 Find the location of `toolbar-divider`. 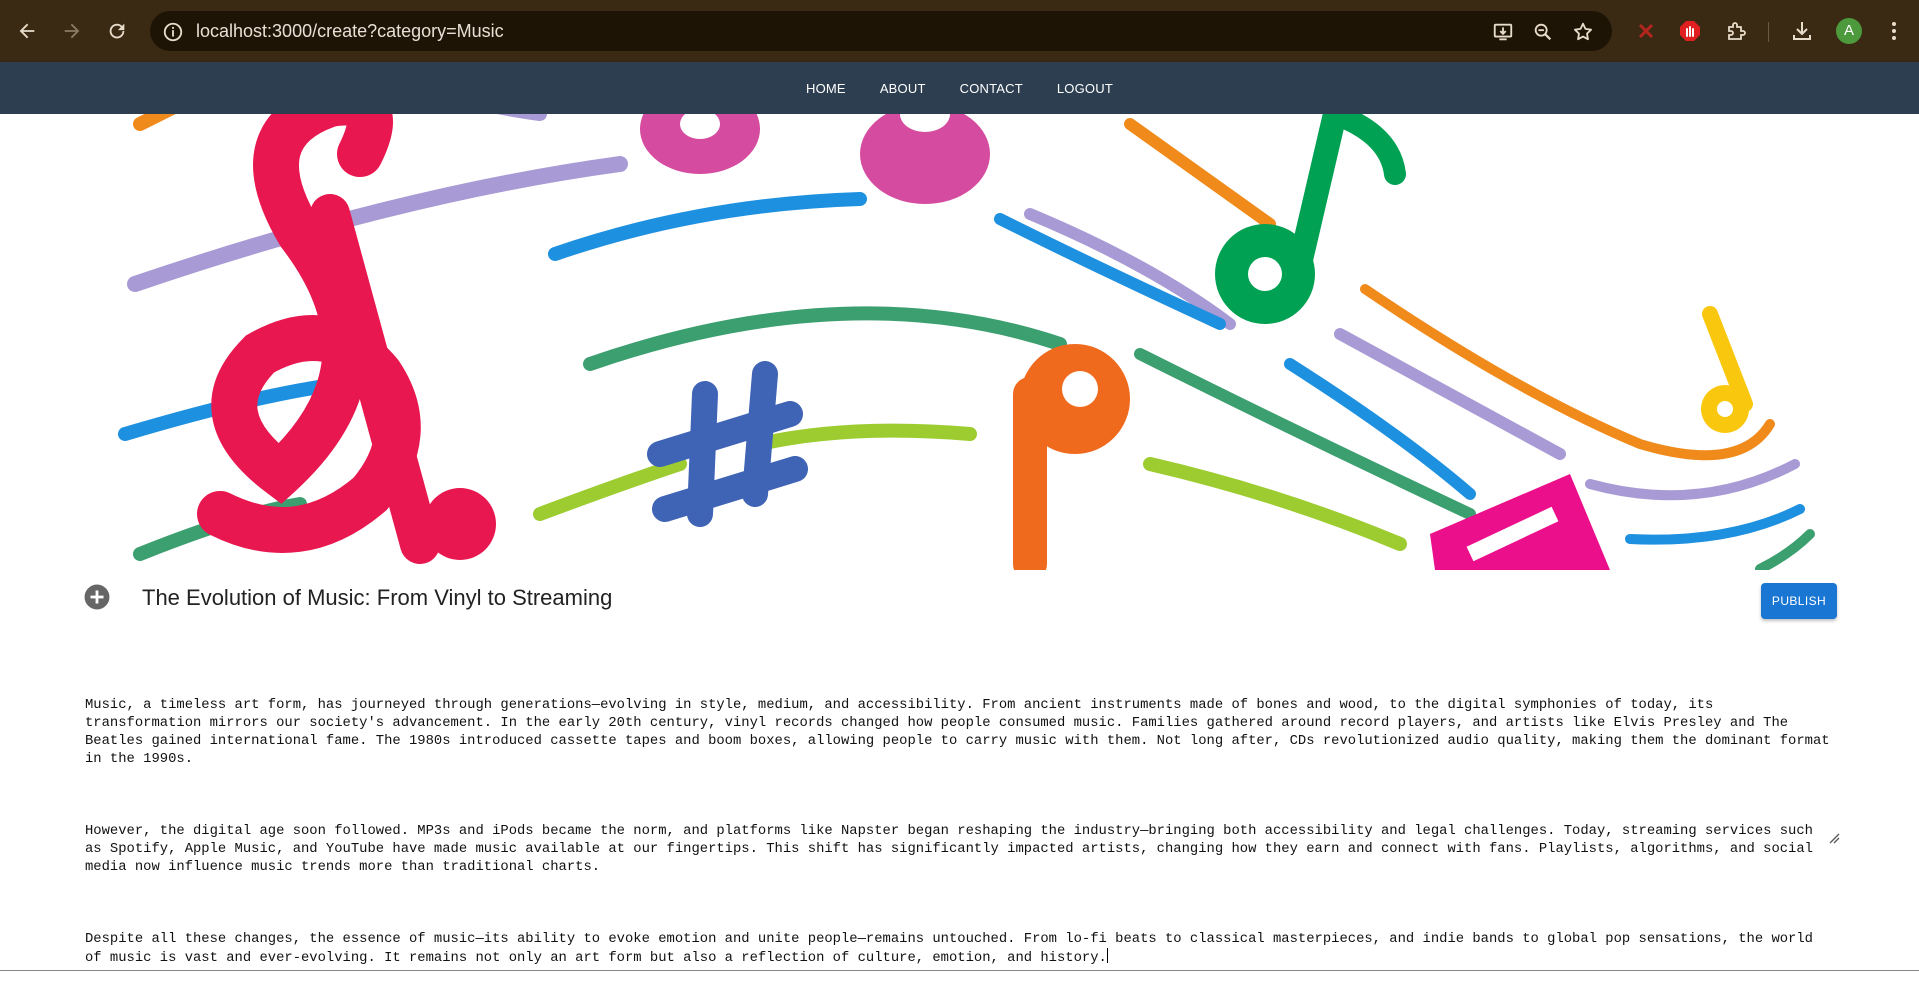

toolbar-divider is located at coordinates (1768, 32).